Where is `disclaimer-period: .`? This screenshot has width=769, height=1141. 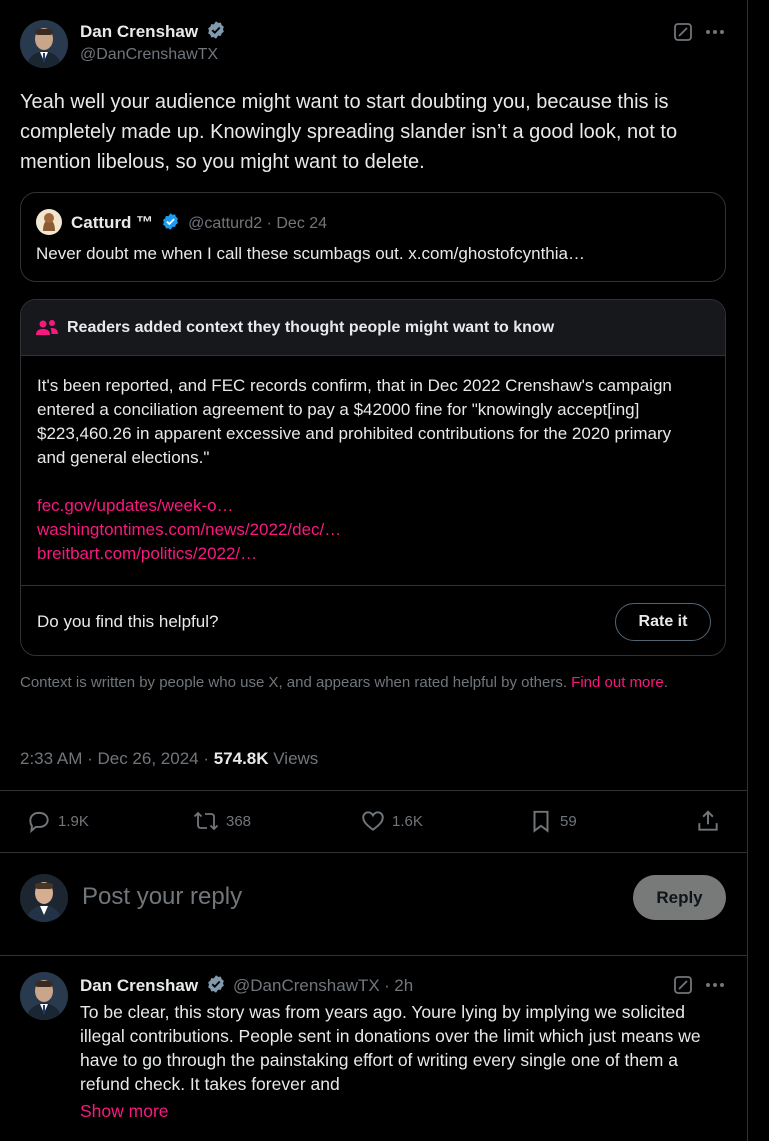
disclaimer-period: . is located at coordinates (665, 682).